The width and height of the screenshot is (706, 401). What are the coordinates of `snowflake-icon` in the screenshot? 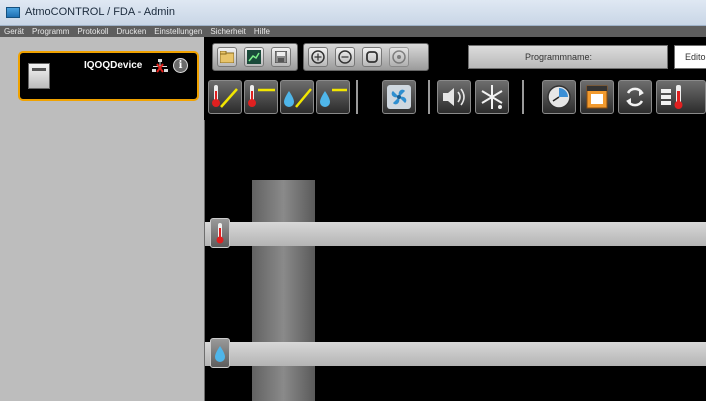 It's located at (492, 97).